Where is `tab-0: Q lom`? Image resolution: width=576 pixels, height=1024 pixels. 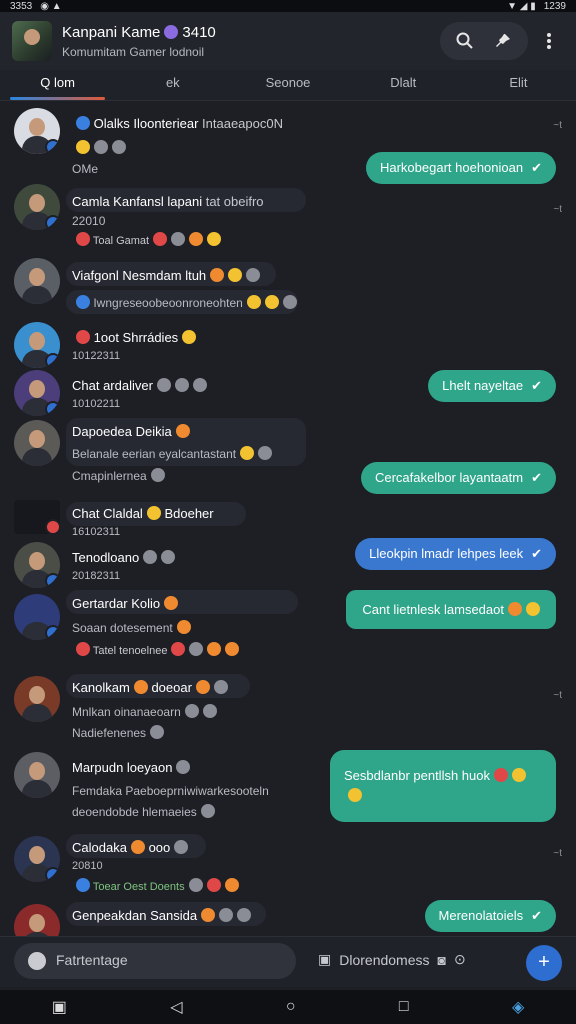 tab-0: Q lom is located at coordinates (57, 85).